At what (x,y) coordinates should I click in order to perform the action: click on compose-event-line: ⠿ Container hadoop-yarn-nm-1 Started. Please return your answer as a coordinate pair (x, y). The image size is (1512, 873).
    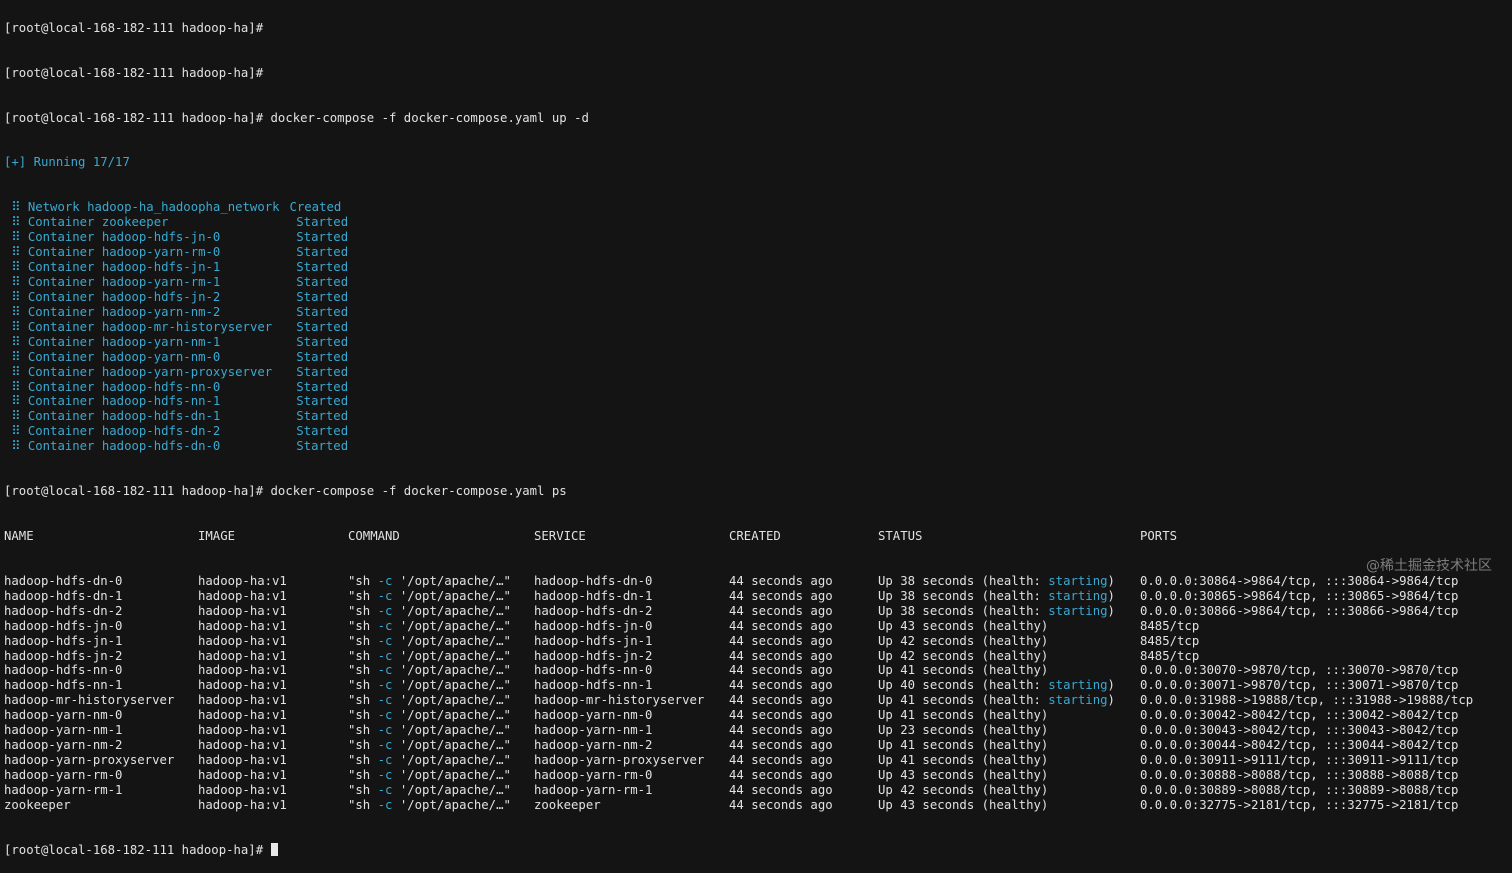
    Looking at the image, I should click on (758, 342).